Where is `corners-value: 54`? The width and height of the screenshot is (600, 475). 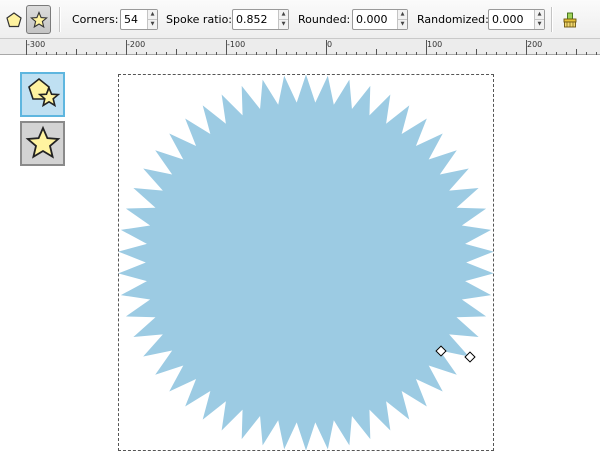
corners-value: 54 is located at coordinates (134, 19).